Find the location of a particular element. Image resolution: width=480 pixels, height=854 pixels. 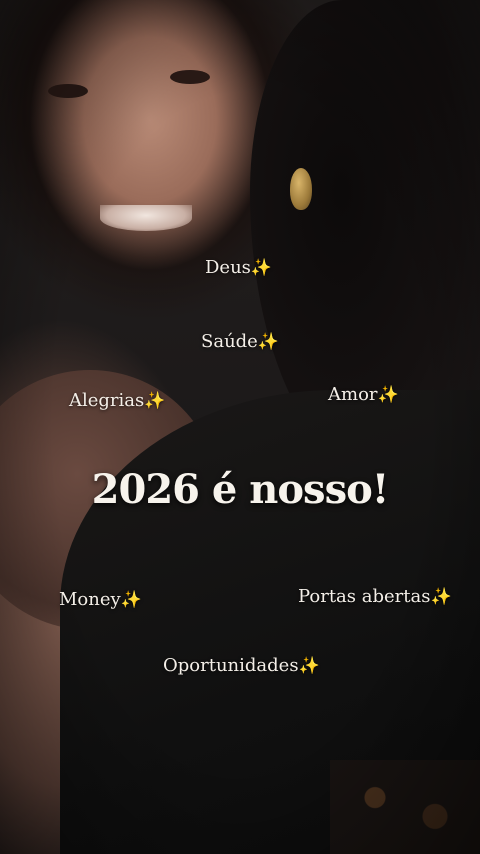

word-amor-label: Amor is located at coordinates (353, 394).